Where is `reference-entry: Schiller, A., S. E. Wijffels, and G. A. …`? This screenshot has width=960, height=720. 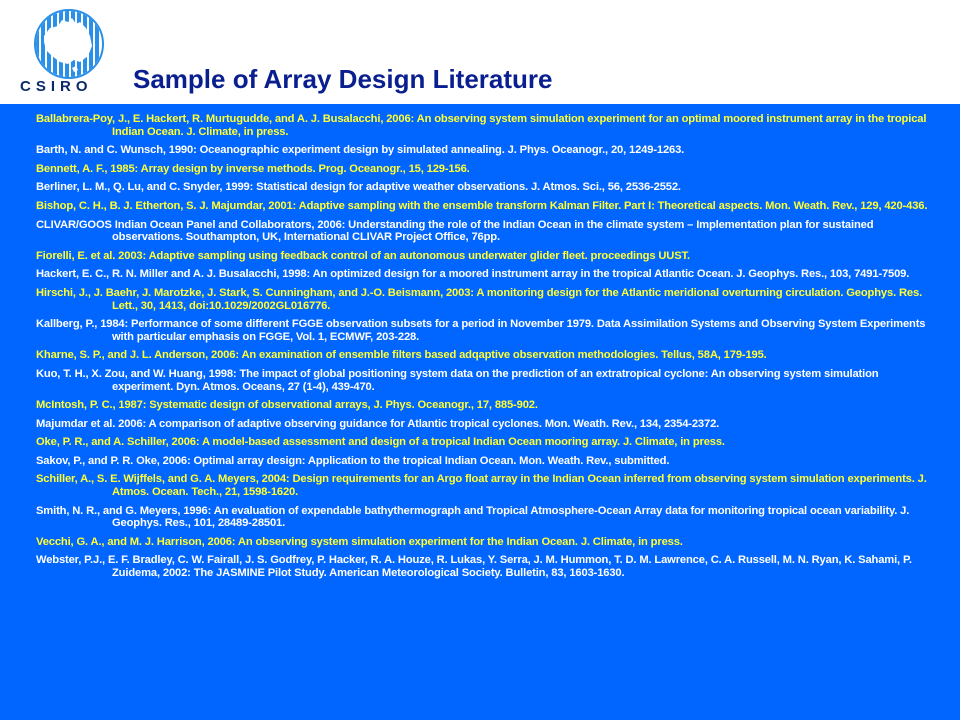 reference-entry: Schiller, A., S. E. Wijffels, and G. A. … is located at coordinates (481, 486).